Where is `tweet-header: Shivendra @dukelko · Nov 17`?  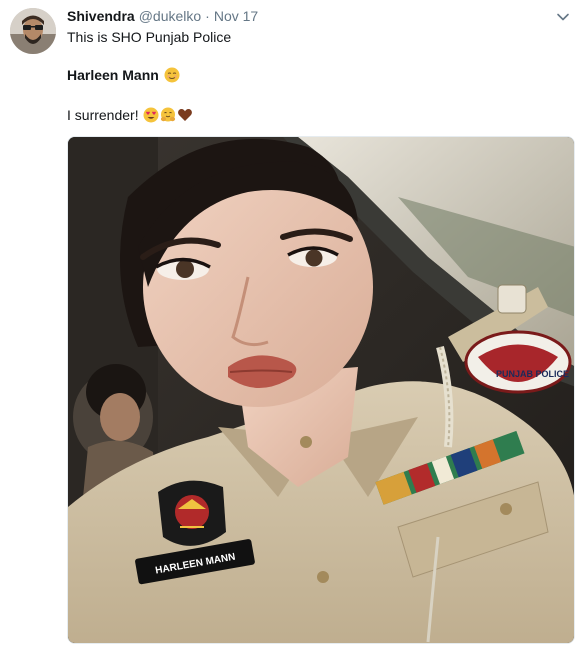
tweet-header: Shivendra @dukelko · Nov 17 is located at coordinates (162, 18).